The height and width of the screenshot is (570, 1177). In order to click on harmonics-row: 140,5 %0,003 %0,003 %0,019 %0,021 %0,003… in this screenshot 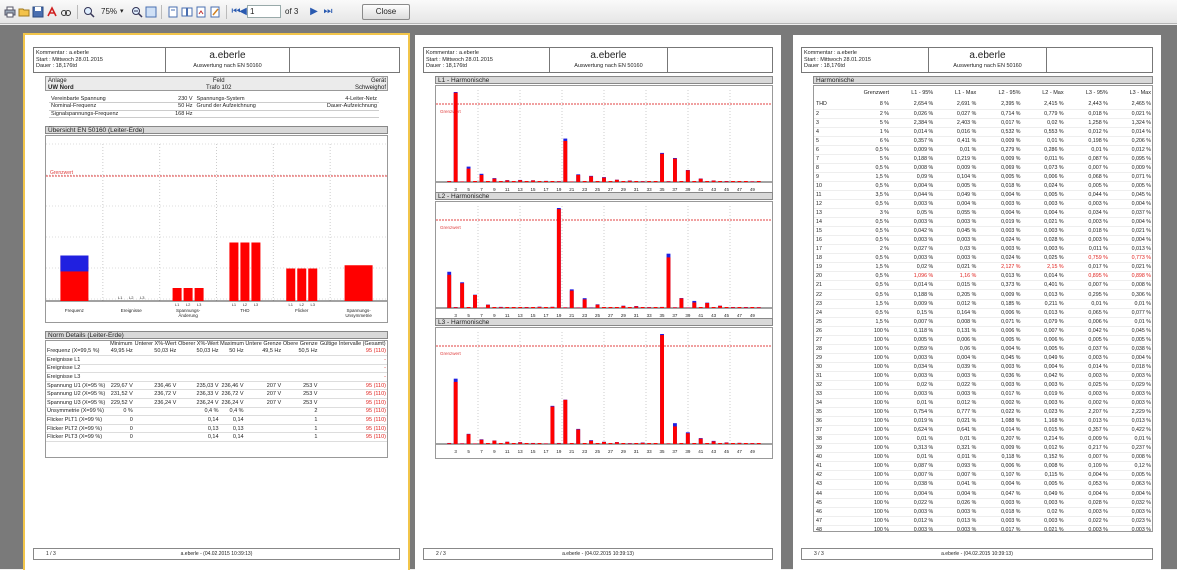, I will do `click(983, 222)`.